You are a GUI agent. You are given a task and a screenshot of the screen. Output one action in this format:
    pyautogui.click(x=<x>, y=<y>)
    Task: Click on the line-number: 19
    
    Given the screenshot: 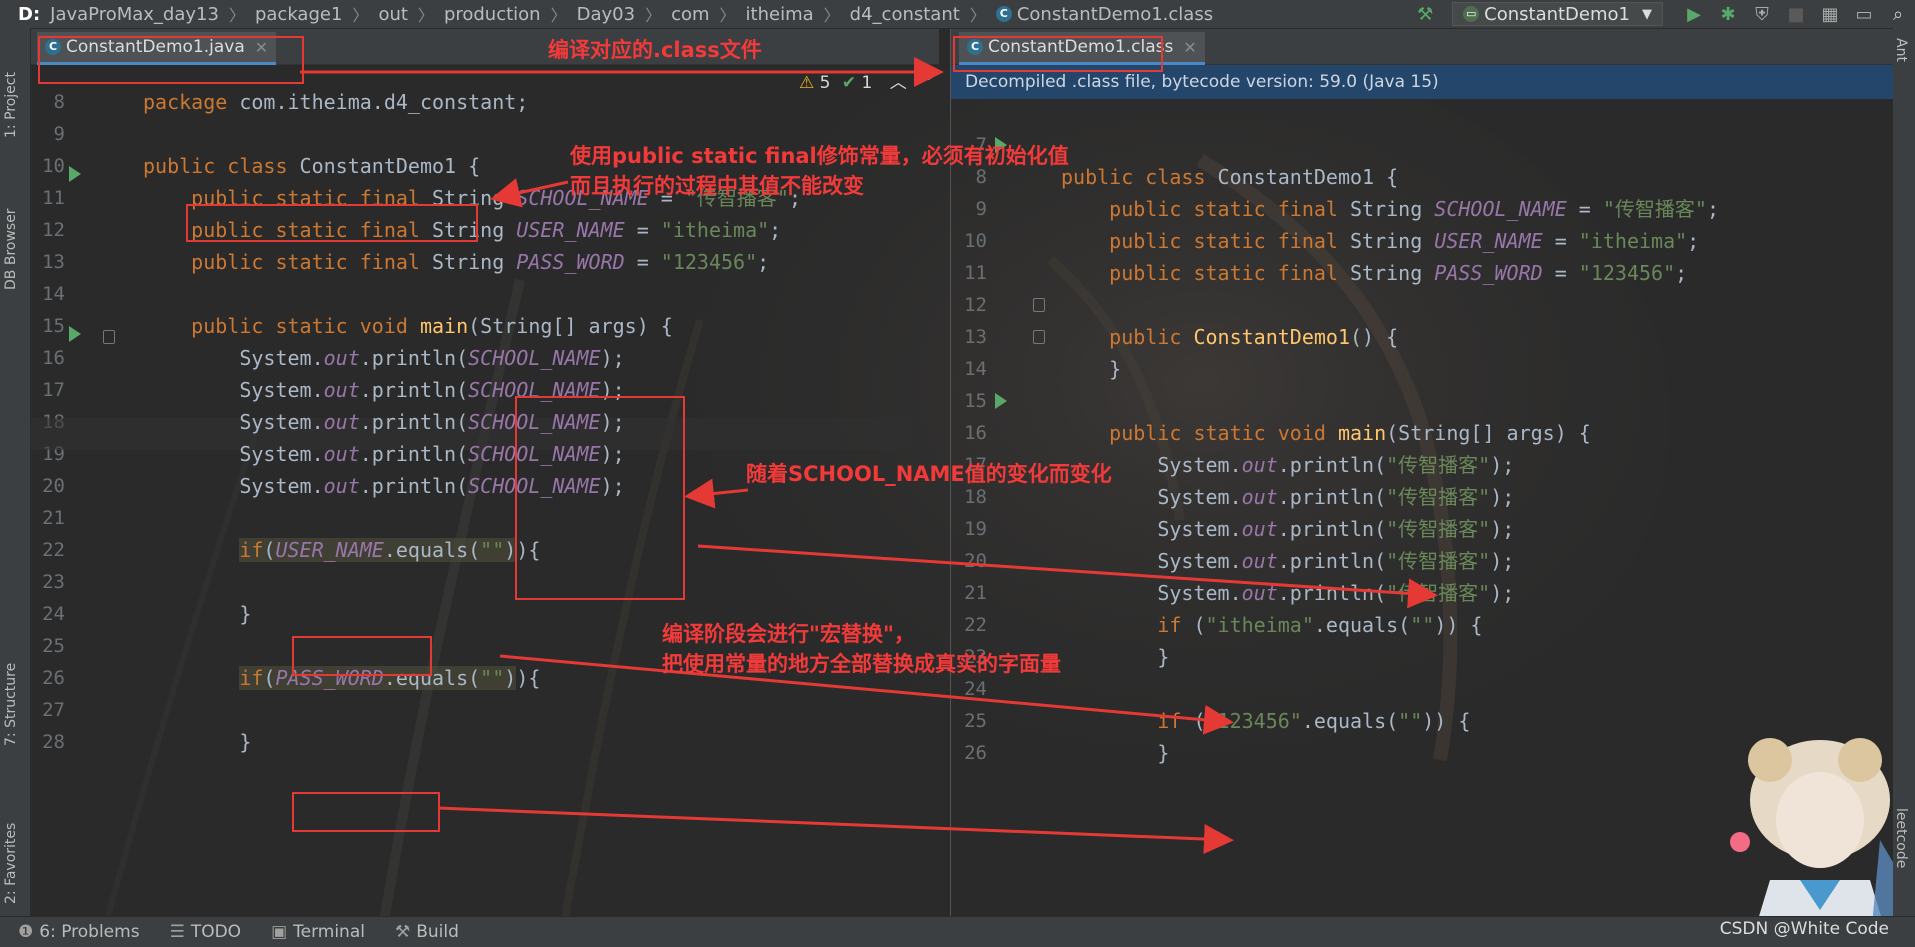 What is the action you would take?
    pyautogui.click(x=975, y=529)
    